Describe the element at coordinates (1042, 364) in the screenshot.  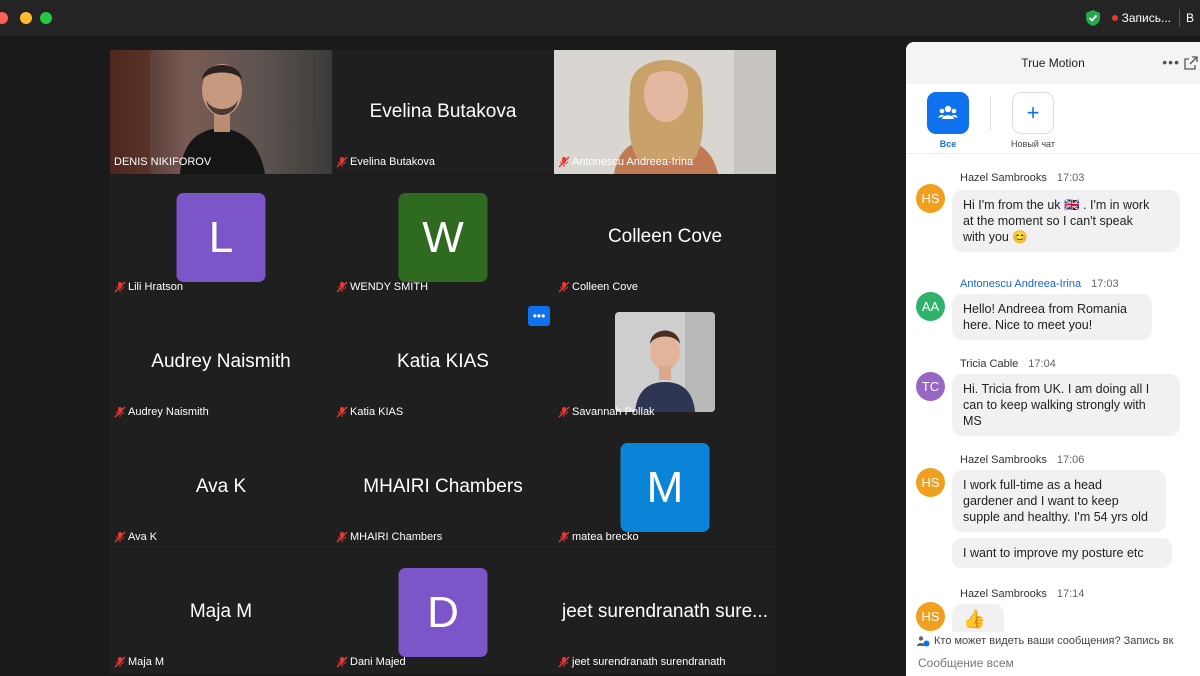
I see `message-time: 17:04` at that location.